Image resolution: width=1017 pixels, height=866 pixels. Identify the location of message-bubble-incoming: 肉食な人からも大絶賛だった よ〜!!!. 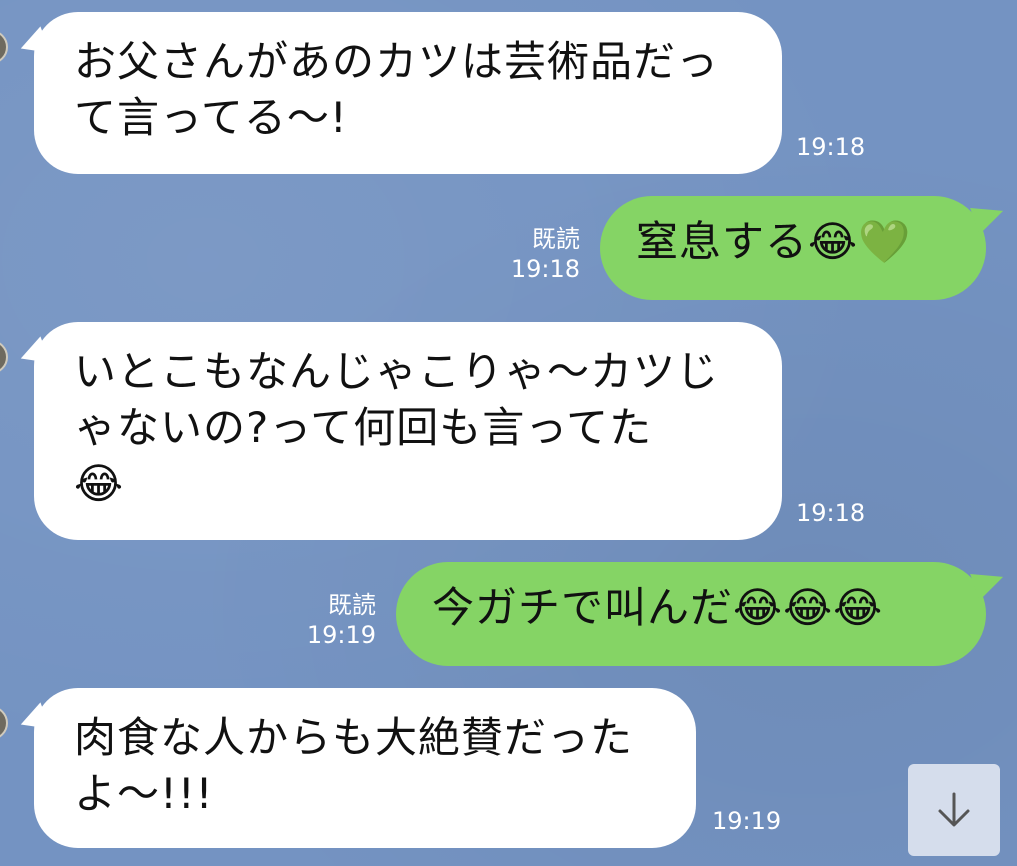
(355, 768).